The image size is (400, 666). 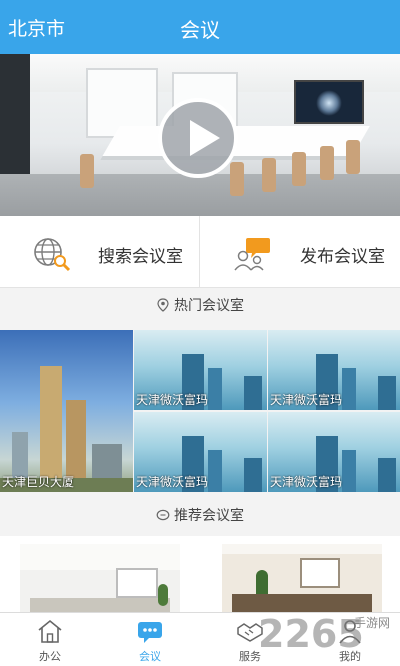 I want to click on recommended-rooms-heading: 推荐会议室, so click(x=200, y=516).